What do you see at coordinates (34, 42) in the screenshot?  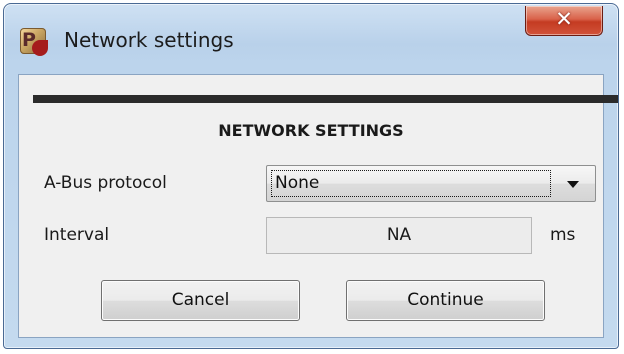 I see `app-logo-icon: P` at bounding box center [34, 42].